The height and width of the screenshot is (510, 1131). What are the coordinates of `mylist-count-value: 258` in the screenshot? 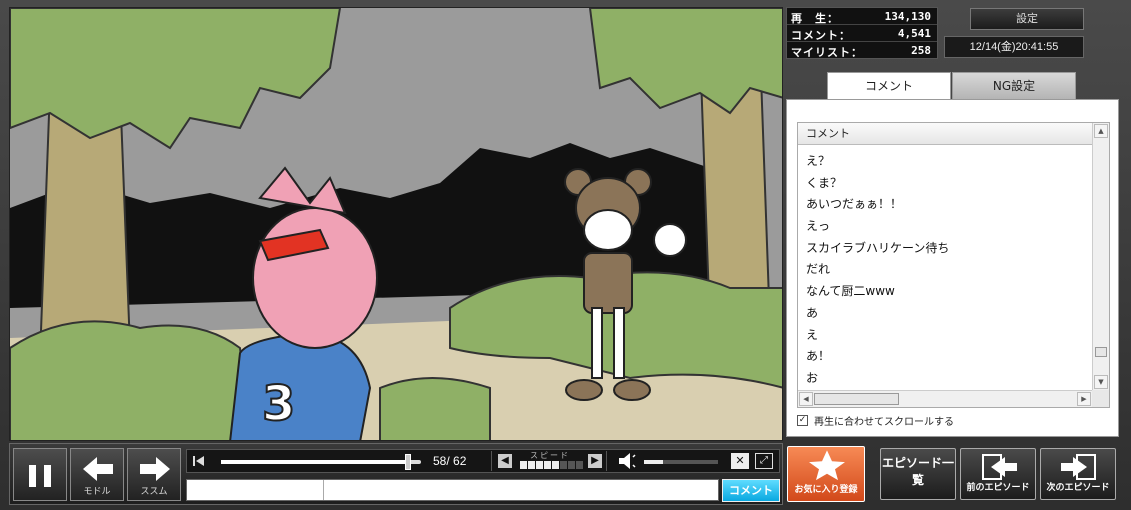 It's located at (921, 50).